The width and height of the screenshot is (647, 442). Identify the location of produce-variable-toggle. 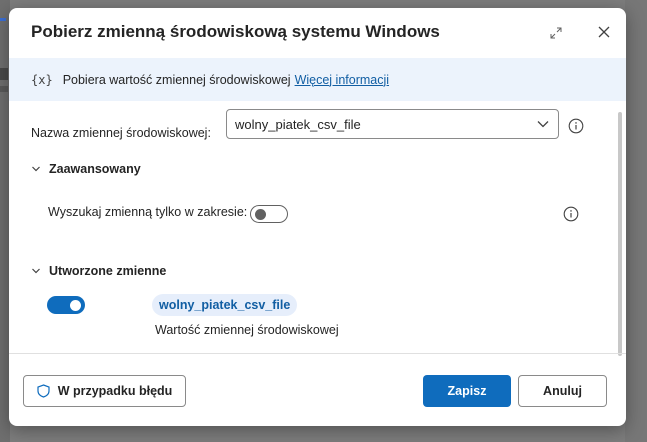
(66, 305).